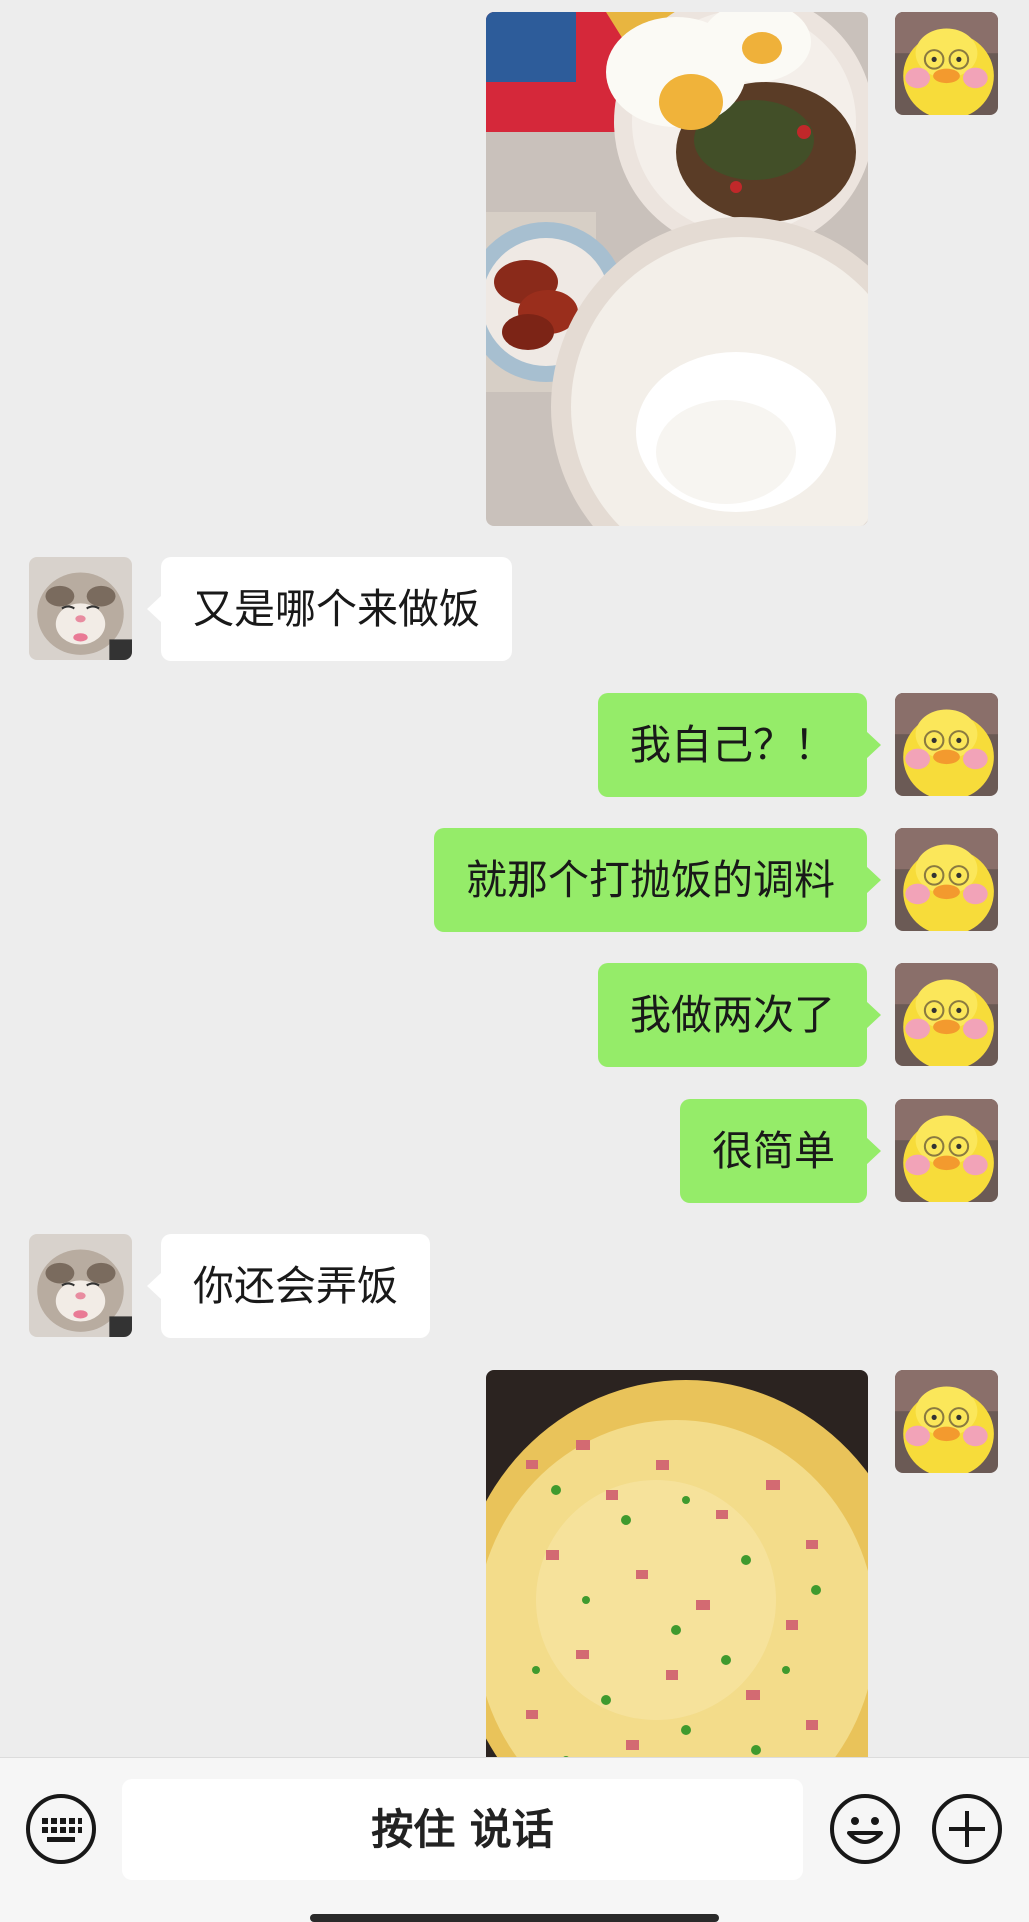 The image size is (1029, 1922). Describe the element at coordinates (732, 1015) in the screenshot. I see `message-text: 我做两次了` at that location.